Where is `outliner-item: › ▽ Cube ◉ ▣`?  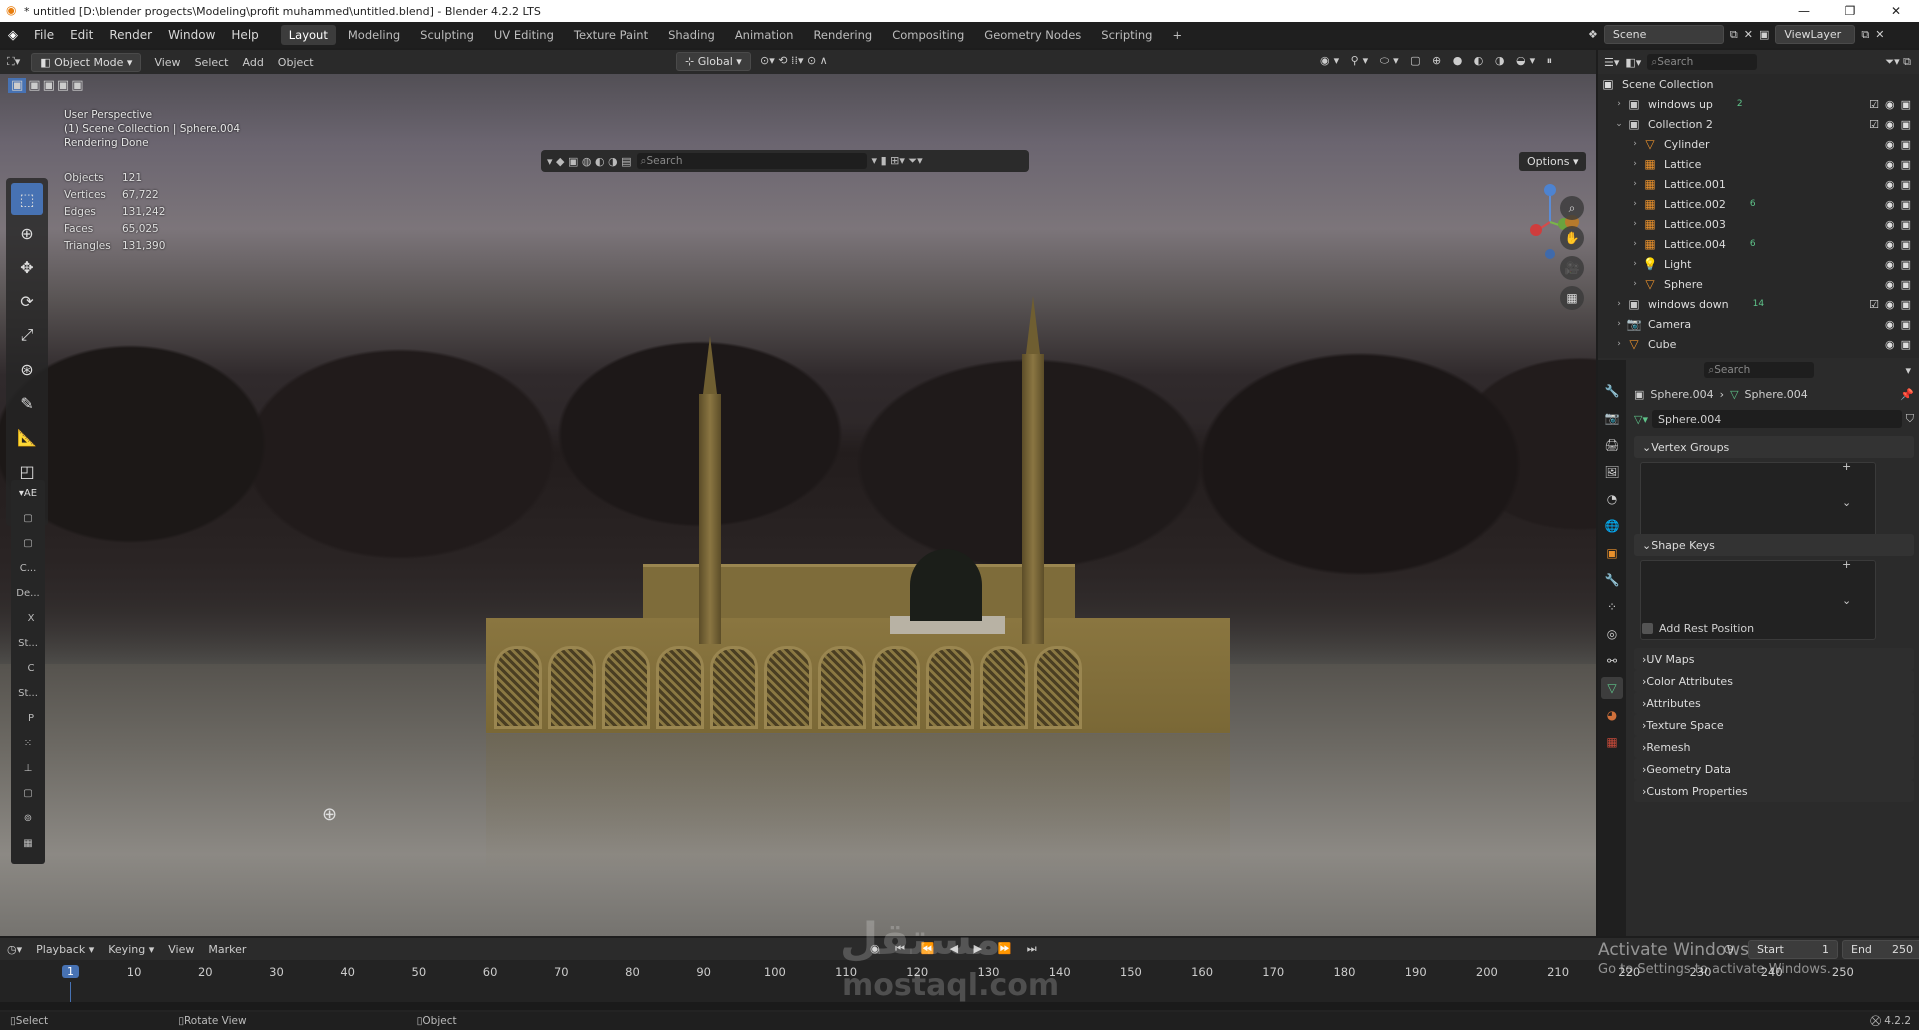
outliner-item: › ▽ Cube ◉ ▣ is located at coordinates (1758, 344).